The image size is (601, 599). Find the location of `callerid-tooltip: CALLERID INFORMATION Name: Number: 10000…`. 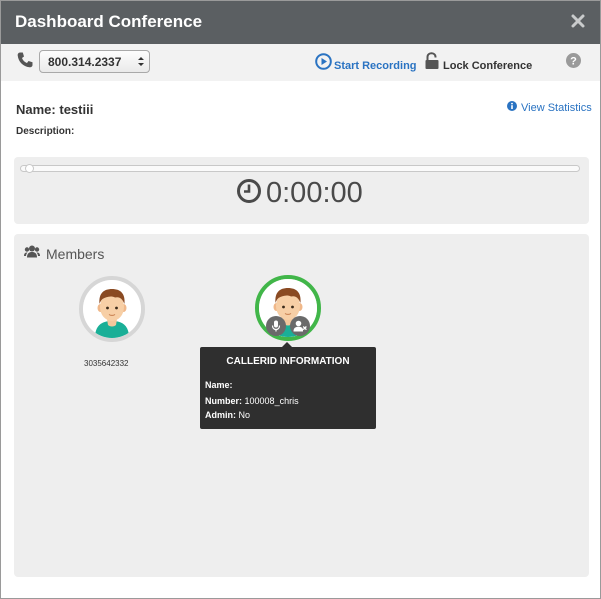

callerid-tooltip: CALLERID INFORMATION Name: Number: 10000… is located at coordinates (288, 385).